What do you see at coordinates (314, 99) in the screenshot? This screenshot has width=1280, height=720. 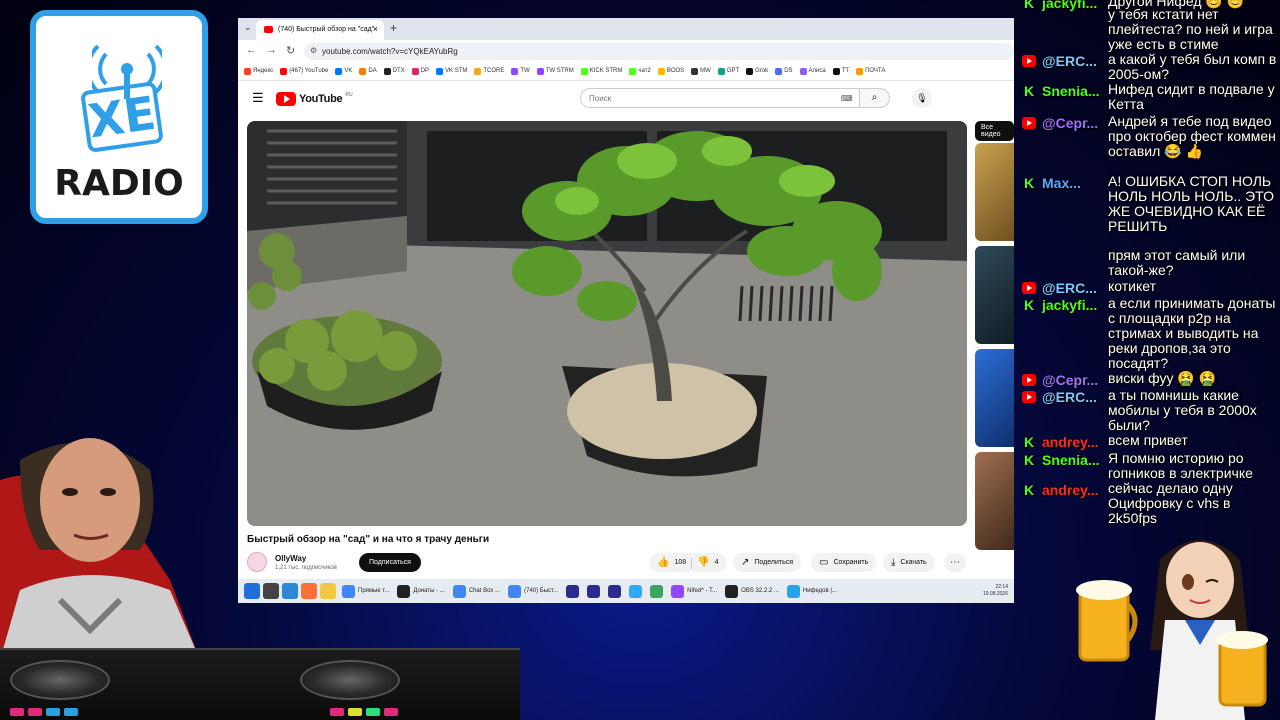 I see `youtube-logo: YouTube RU` at bounding box center [314, 99].